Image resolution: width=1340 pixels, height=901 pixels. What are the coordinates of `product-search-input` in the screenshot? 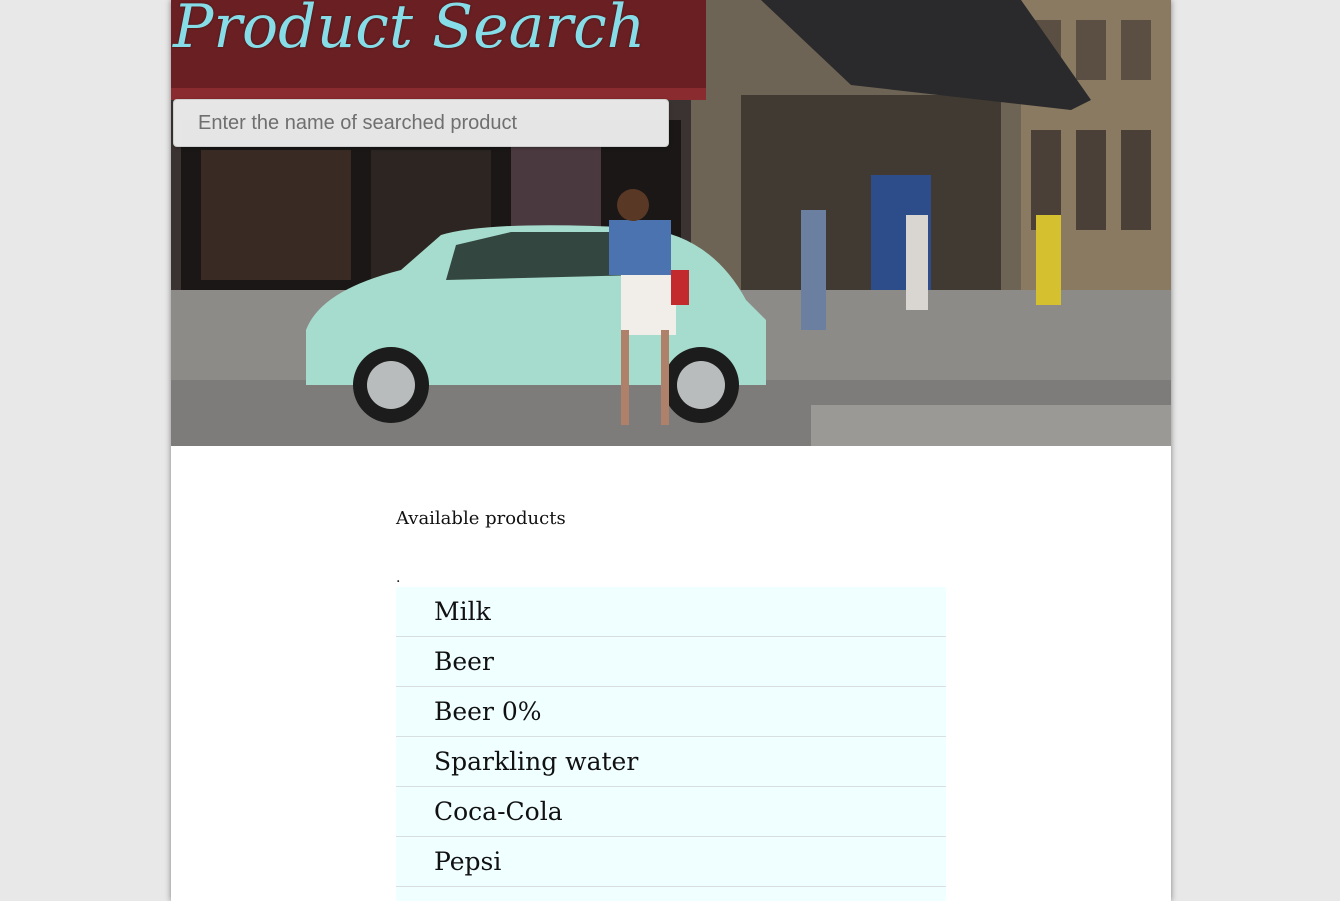 It's located at (421, 123).